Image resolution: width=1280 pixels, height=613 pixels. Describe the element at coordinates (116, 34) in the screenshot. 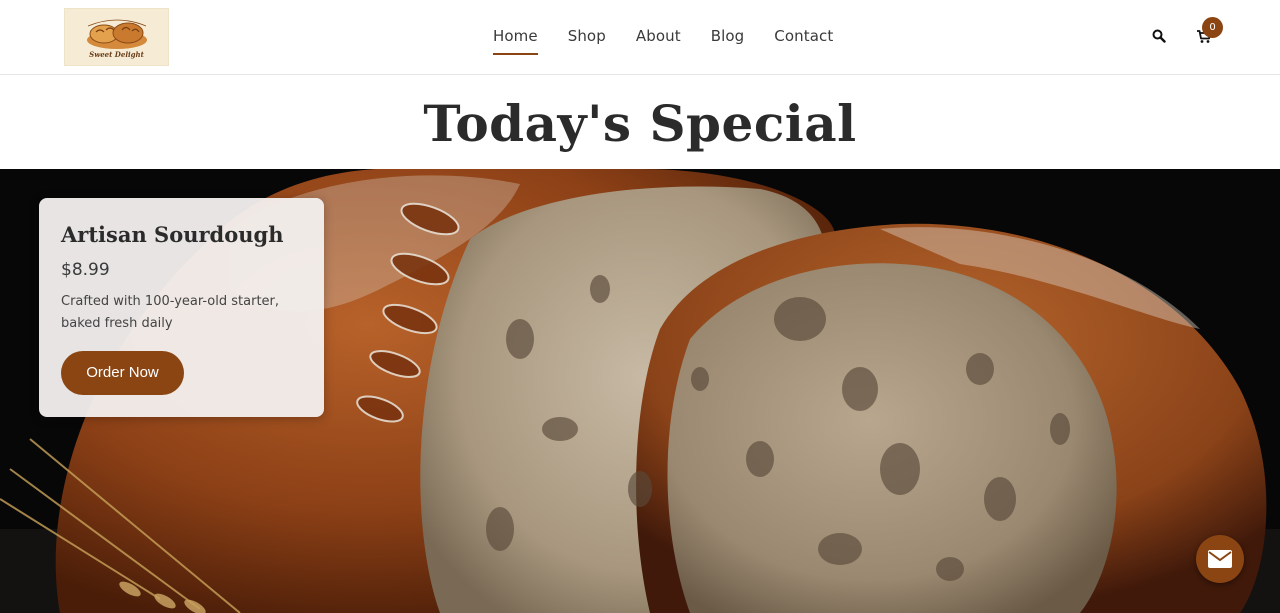

I see `bread-logo-icon` at that location.